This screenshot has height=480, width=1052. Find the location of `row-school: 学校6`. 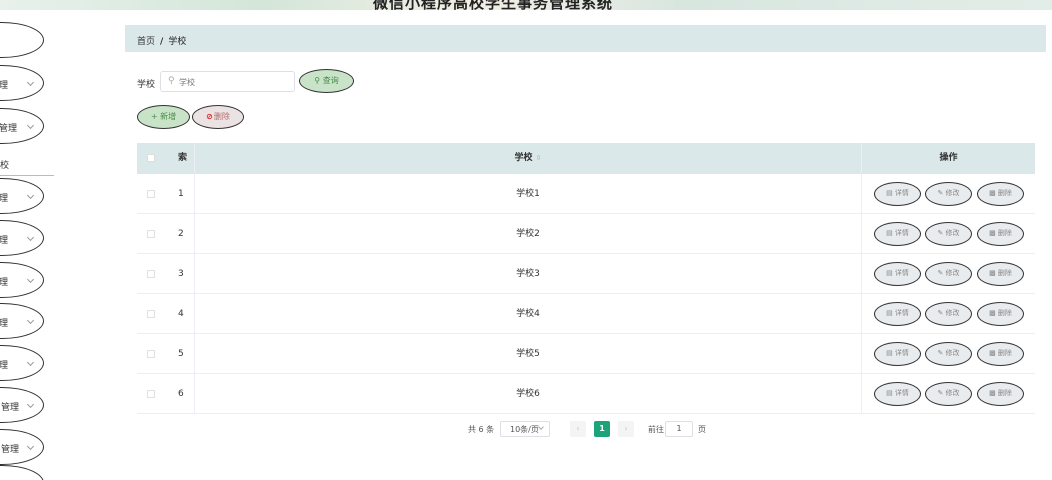

row-school: 学校6 is located at coordinates (528, 393).